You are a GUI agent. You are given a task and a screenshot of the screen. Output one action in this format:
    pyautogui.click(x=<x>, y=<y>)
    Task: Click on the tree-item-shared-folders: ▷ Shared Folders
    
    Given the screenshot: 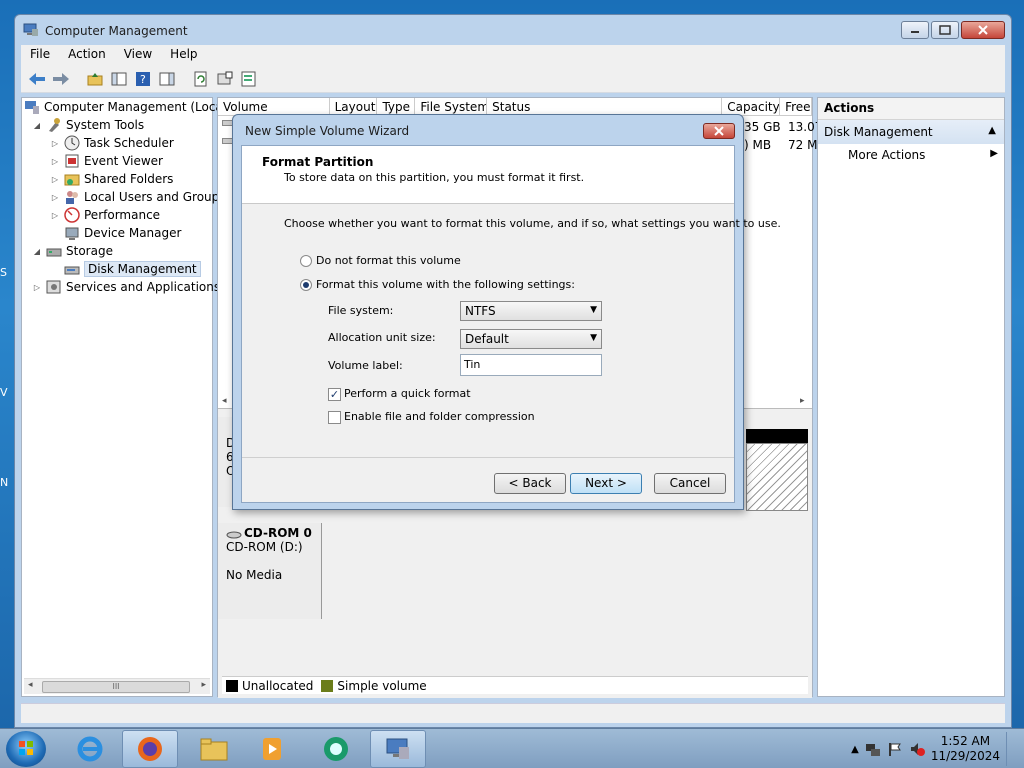 What is the action you would take?
    pyautogui.click(x=111, y=179)
    